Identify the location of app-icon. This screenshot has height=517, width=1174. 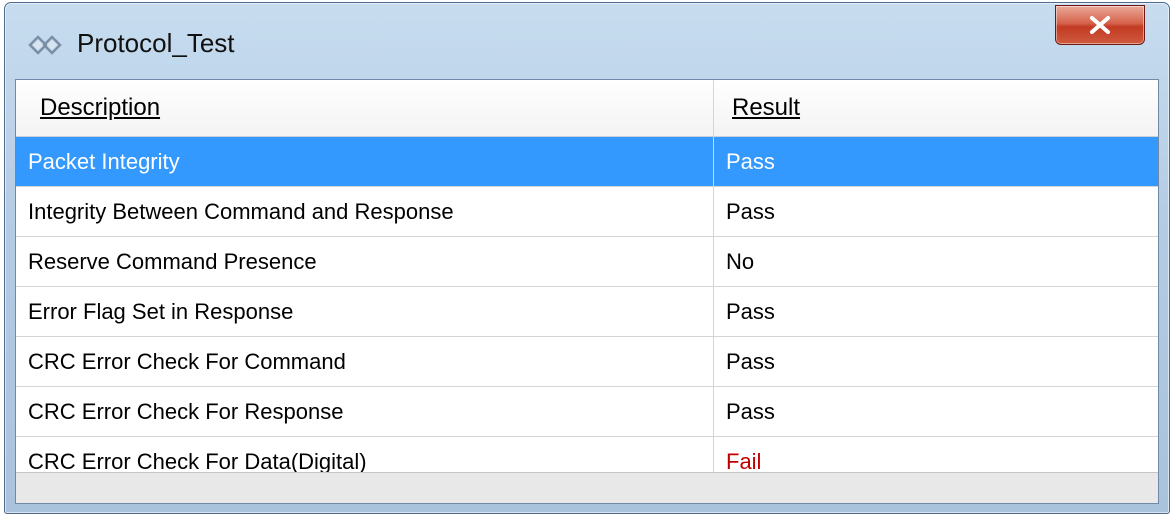
(47, 45).